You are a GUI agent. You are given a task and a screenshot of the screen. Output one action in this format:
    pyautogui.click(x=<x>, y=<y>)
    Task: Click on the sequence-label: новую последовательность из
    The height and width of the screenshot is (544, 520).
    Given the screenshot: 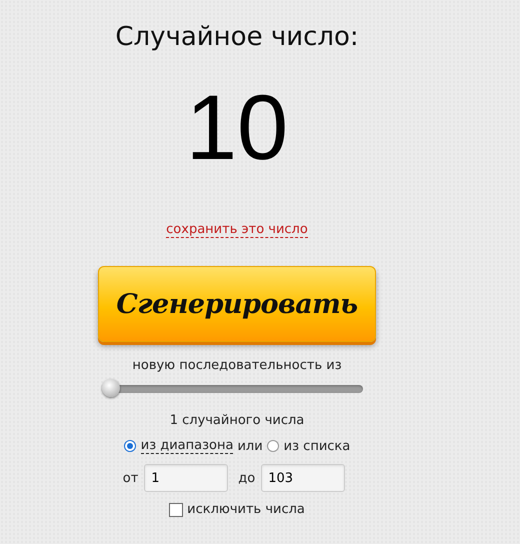 What is the action you would take?
    pyautogui.click(x=237, y=365)
    